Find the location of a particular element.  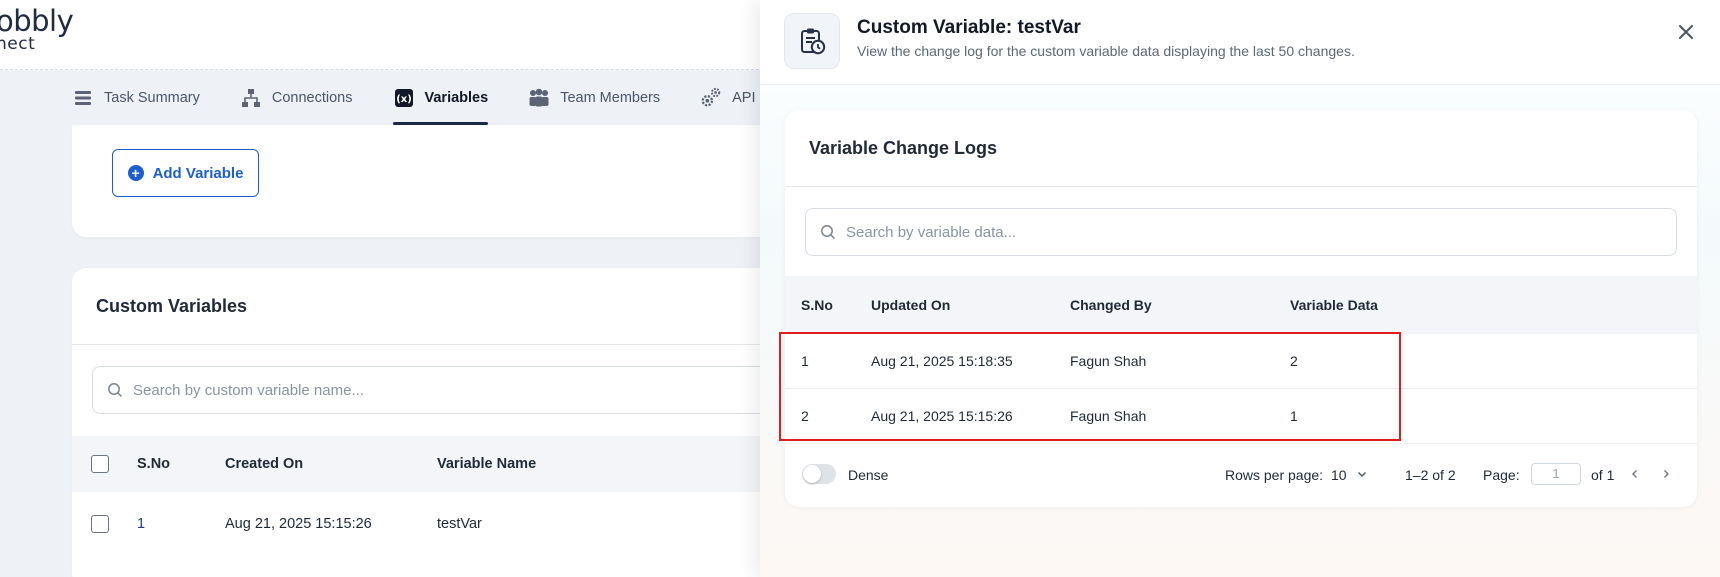

page-number-input: 1 is located at coordinates (1556, 474).